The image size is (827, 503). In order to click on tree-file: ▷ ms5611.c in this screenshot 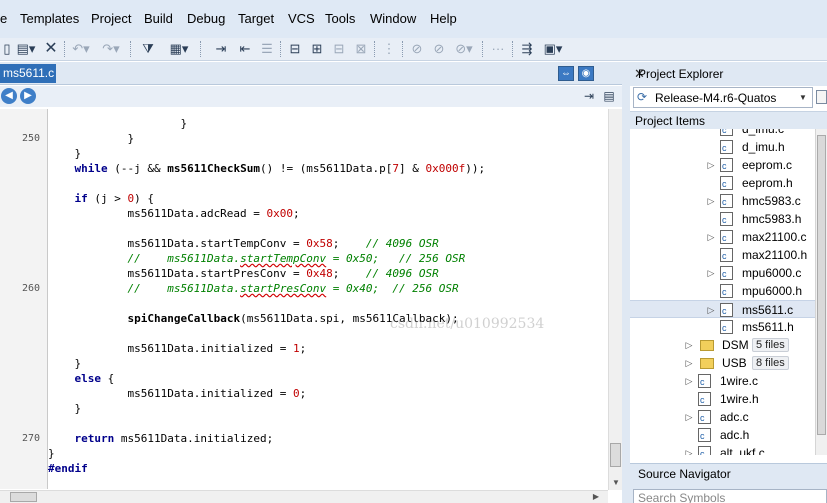, I will do `click(722, 310)`.